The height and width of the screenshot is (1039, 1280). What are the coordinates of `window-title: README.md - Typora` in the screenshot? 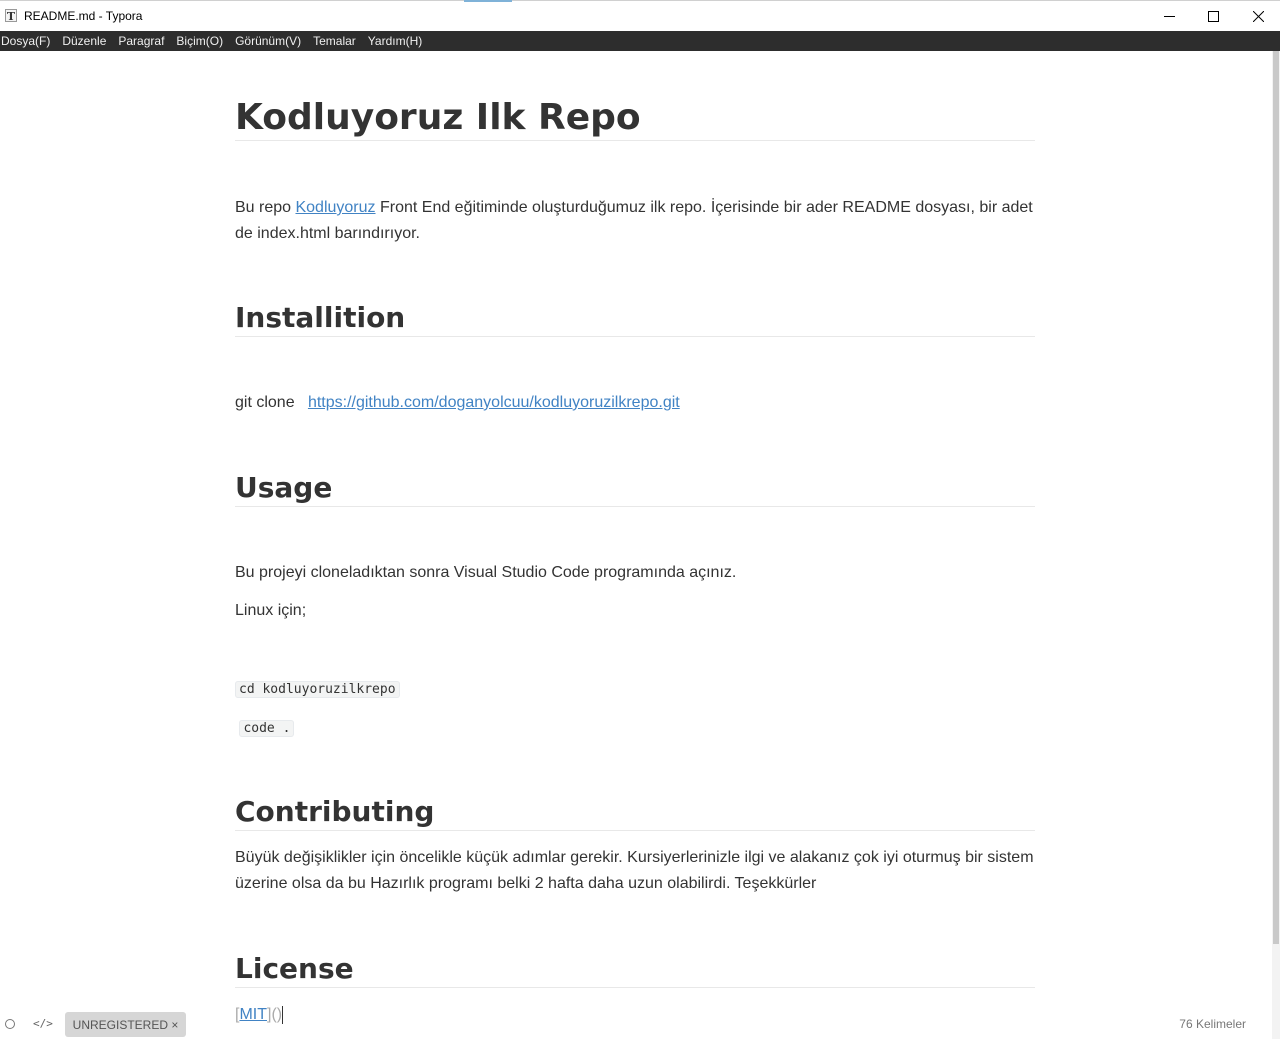 It's located at (83, 16).